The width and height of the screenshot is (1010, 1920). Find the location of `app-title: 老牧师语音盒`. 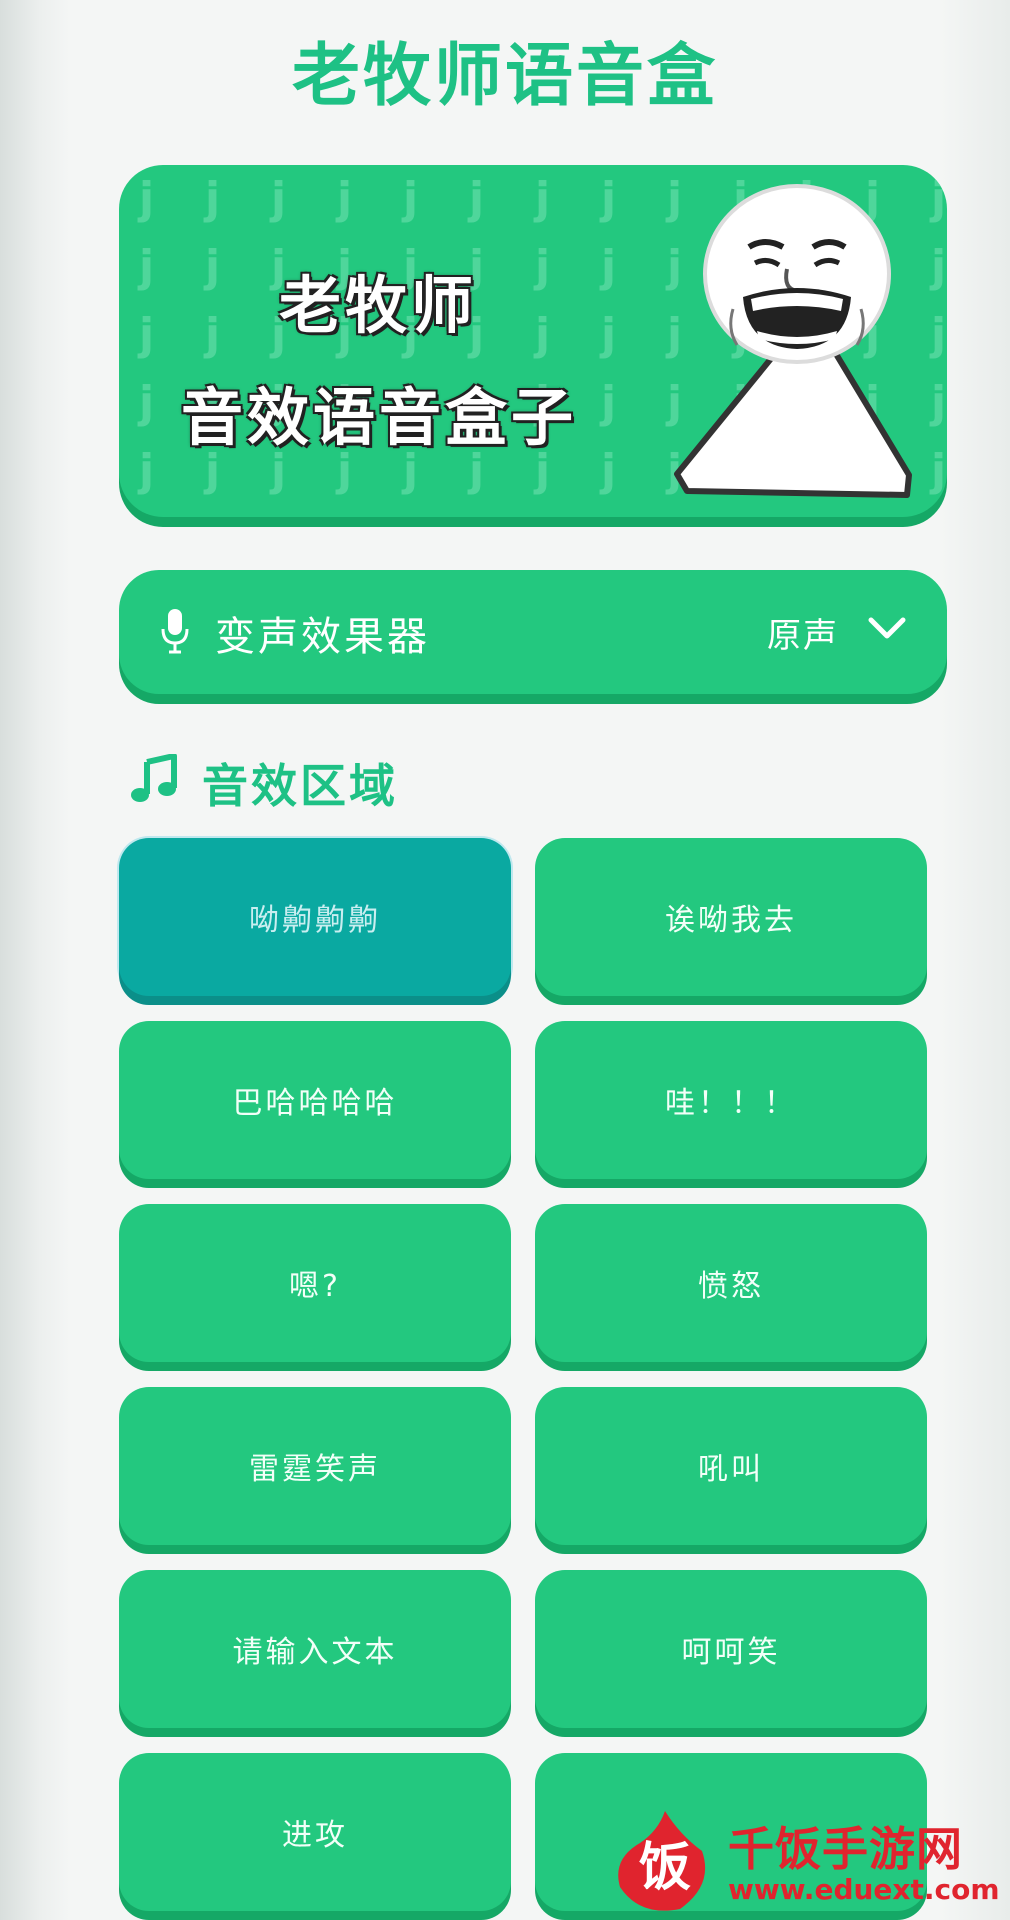

app-title: 老牧师语音盒 is located at coordinates (504, 76).